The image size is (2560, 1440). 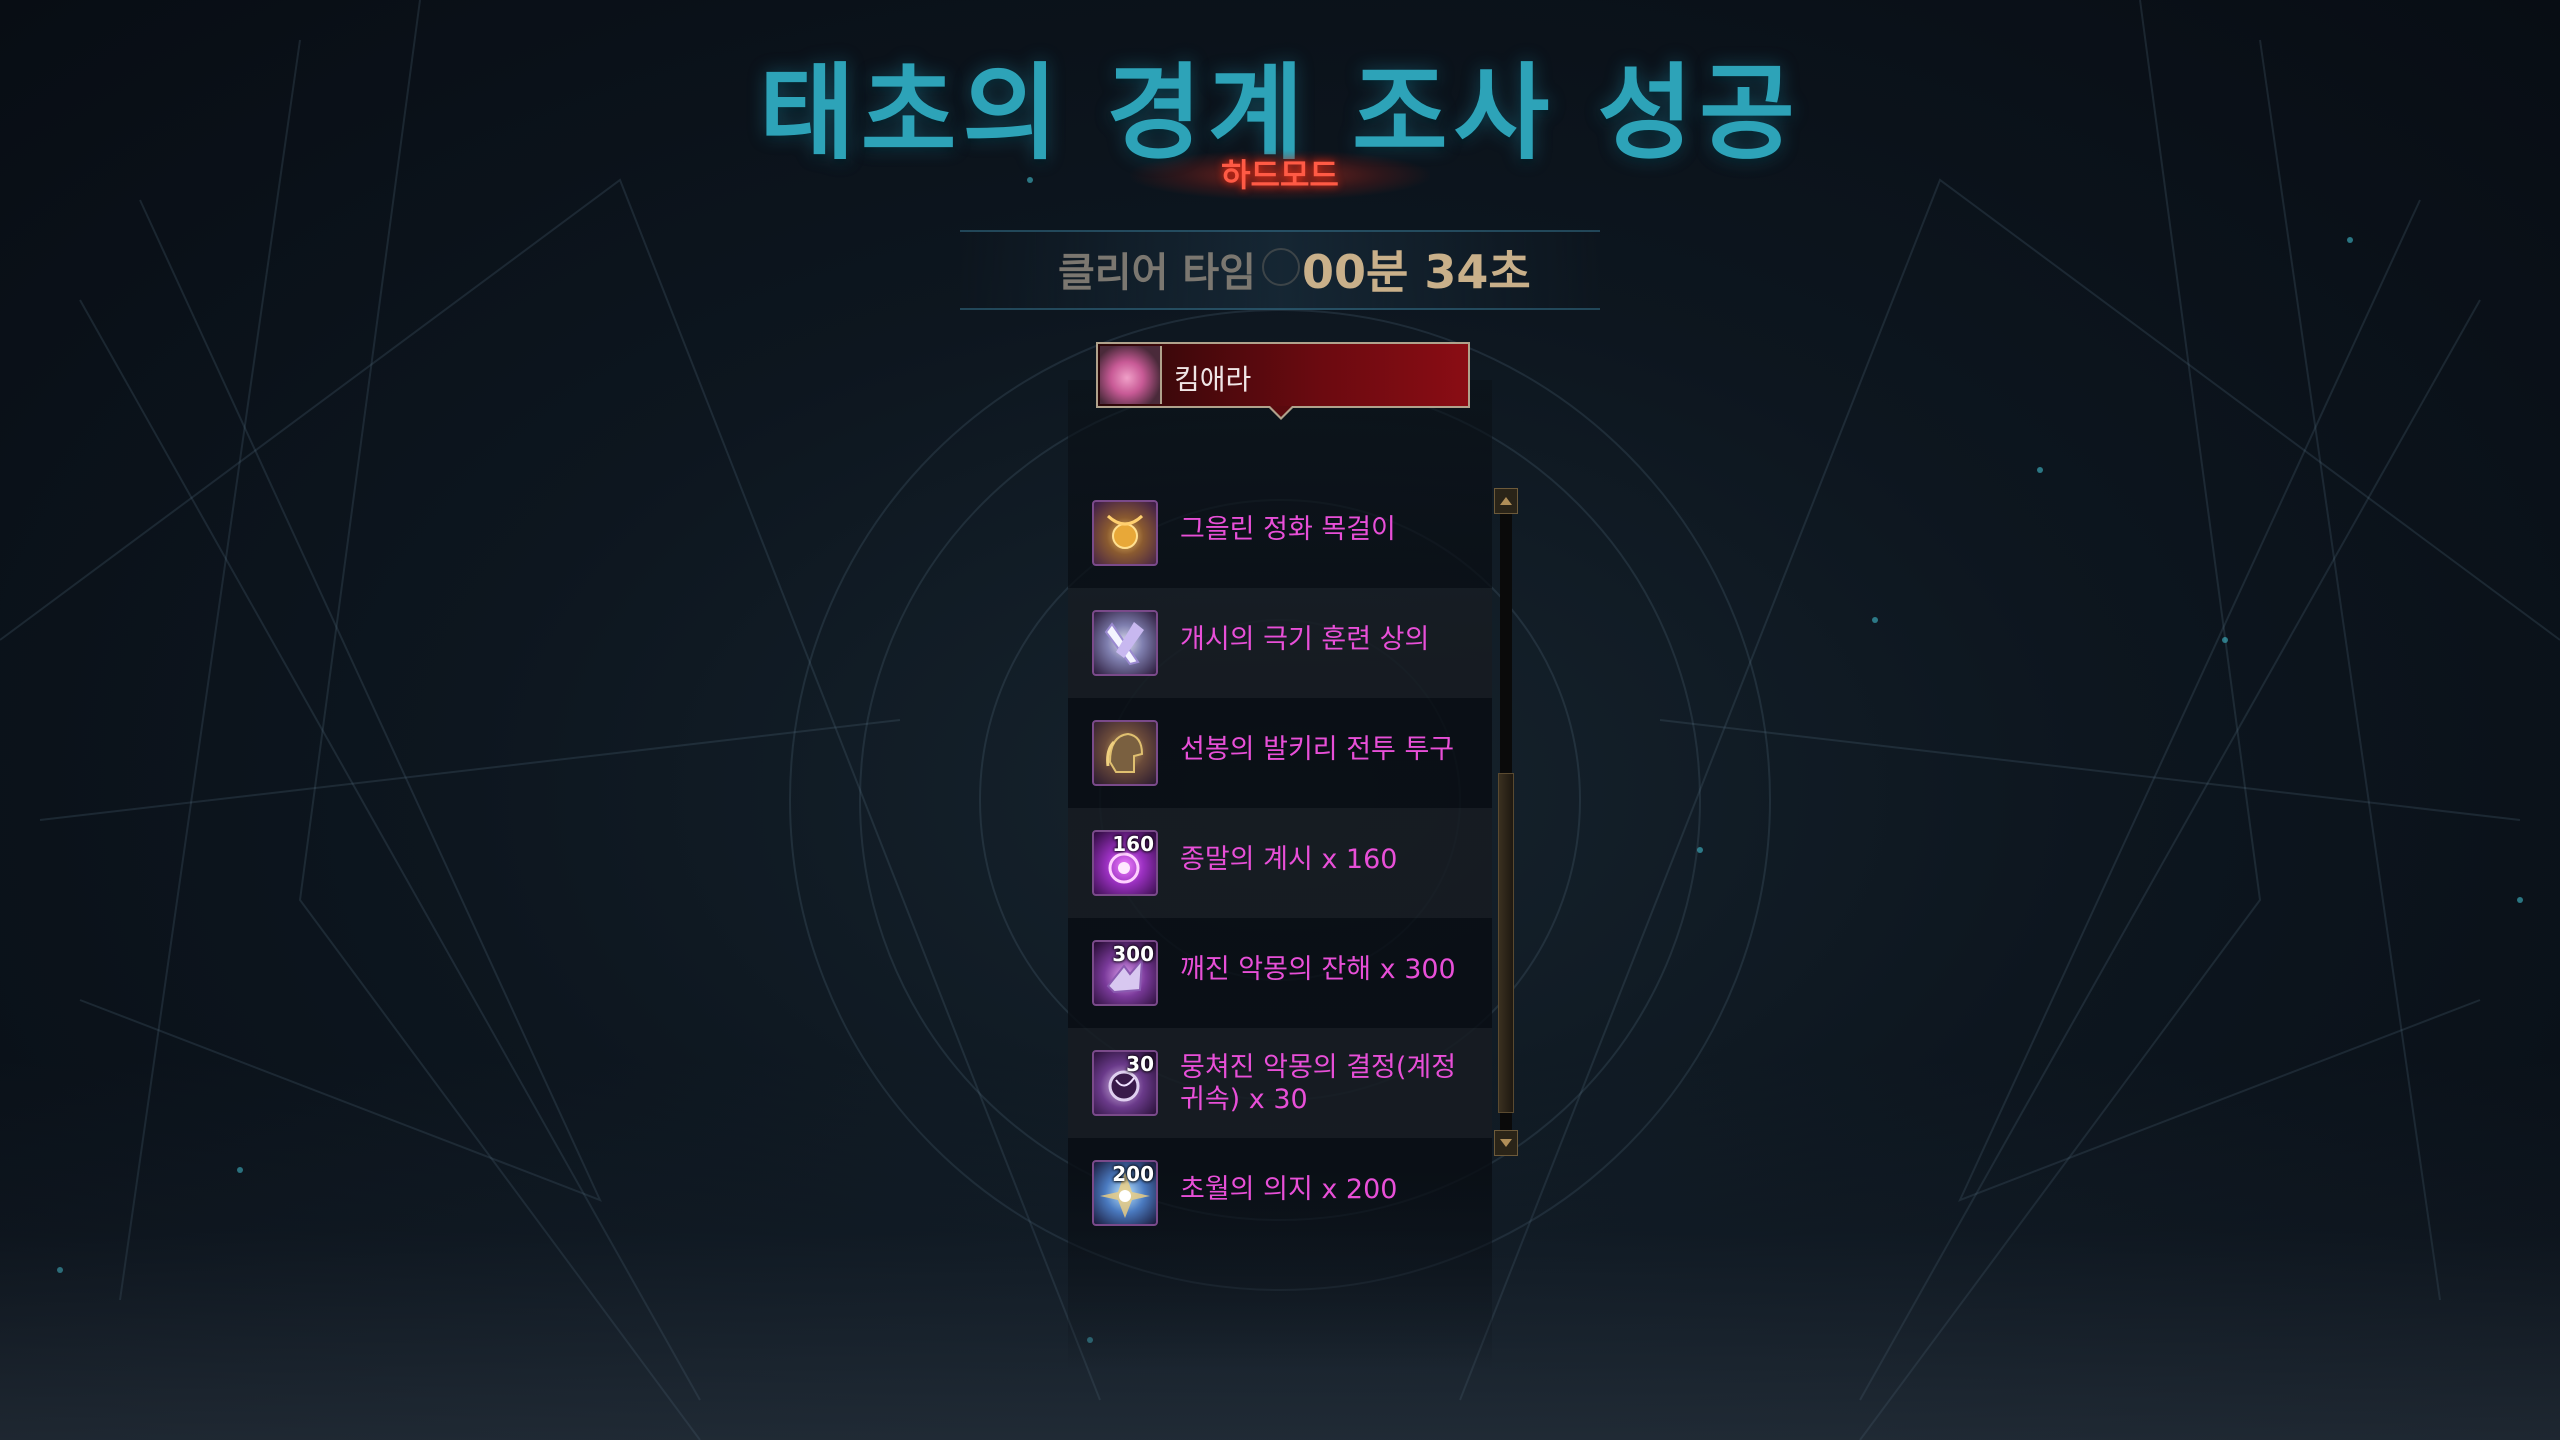 I want to click on reward-quantity: 200, so click(x=1133, y=1174).